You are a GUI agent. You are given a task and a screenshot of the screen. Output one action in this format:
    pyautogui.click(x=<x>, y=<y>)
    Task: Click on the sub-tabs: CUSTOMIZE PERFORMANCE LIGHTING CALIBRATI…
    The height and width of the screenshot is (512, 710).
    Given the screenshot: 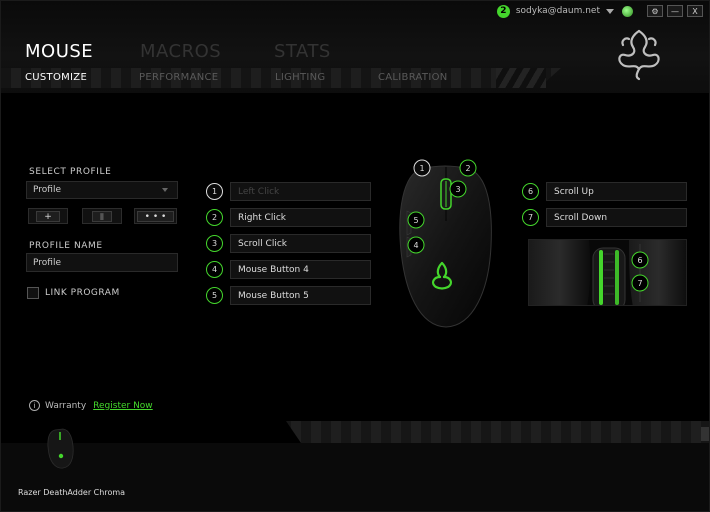 What is the action you would take?
    pyautogui.click(x=241, y=77)
    